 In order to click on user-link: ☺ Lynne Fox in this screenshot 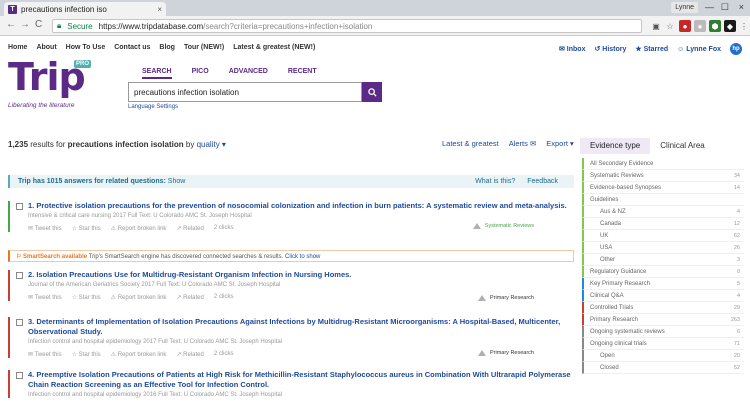, I will do `click(699, 49)`.